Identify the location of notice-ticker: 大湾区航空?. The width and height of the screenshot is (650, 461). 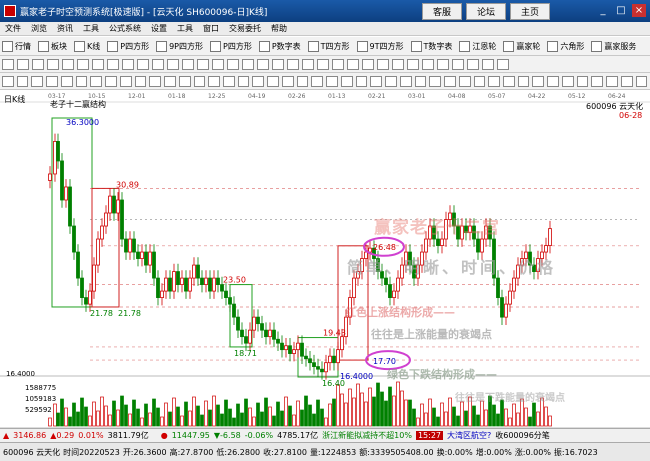
(469, 435).